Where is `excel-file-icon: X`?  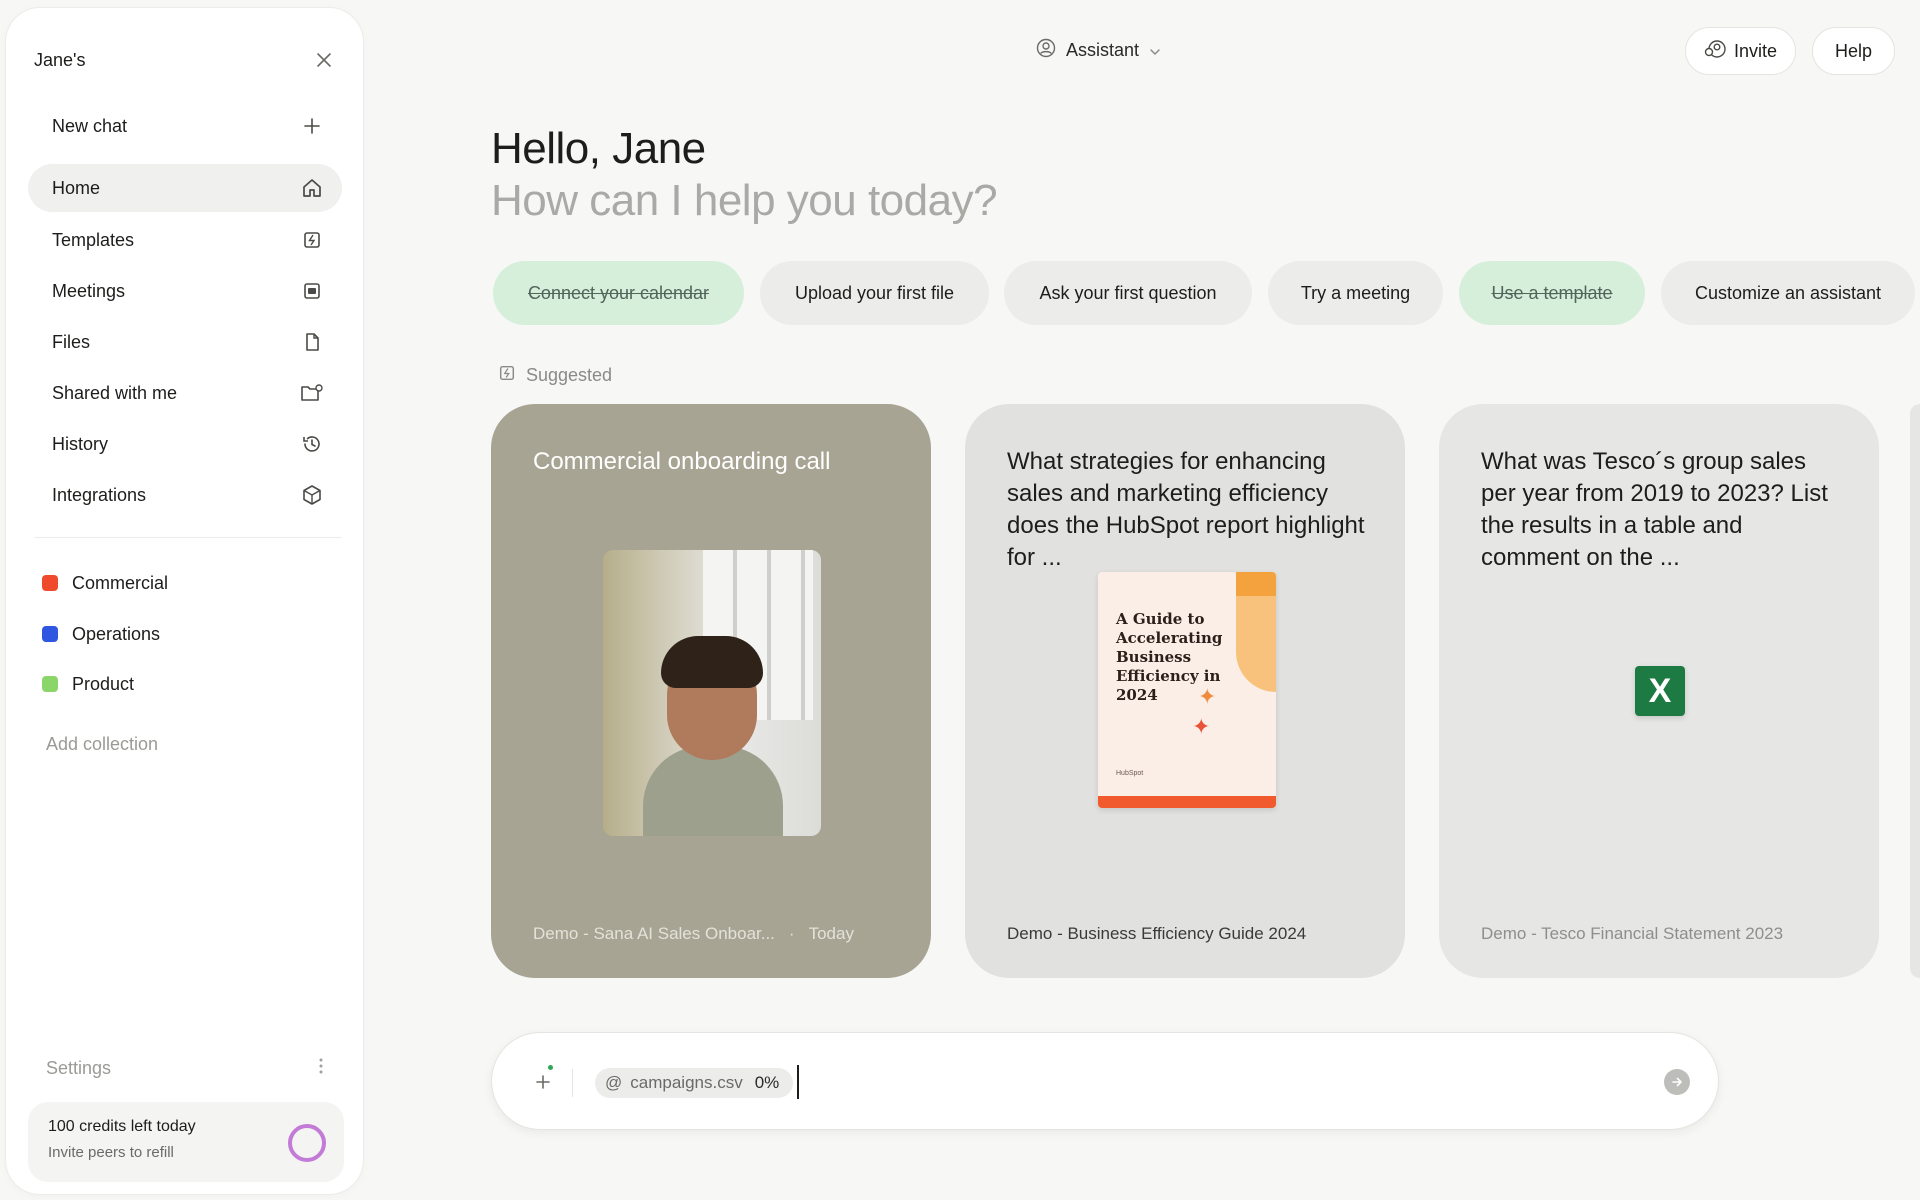 excel-file-icon: X is located at coordinates (1660, 691).